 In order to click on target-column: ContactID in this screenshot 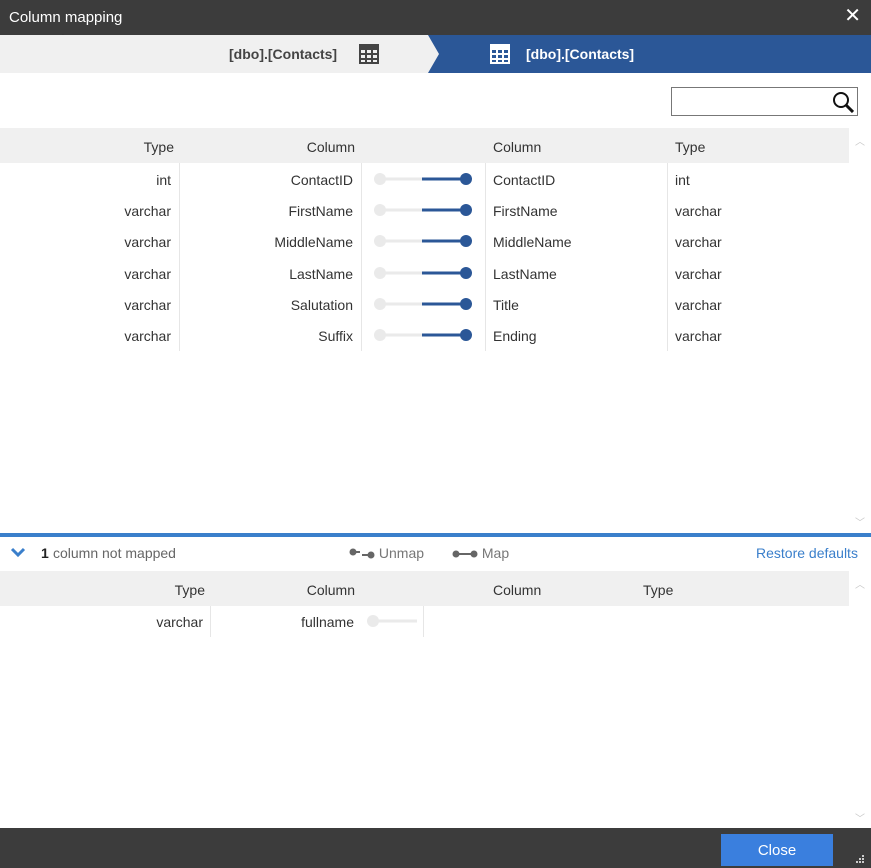, I will do `click(524, 180)`.